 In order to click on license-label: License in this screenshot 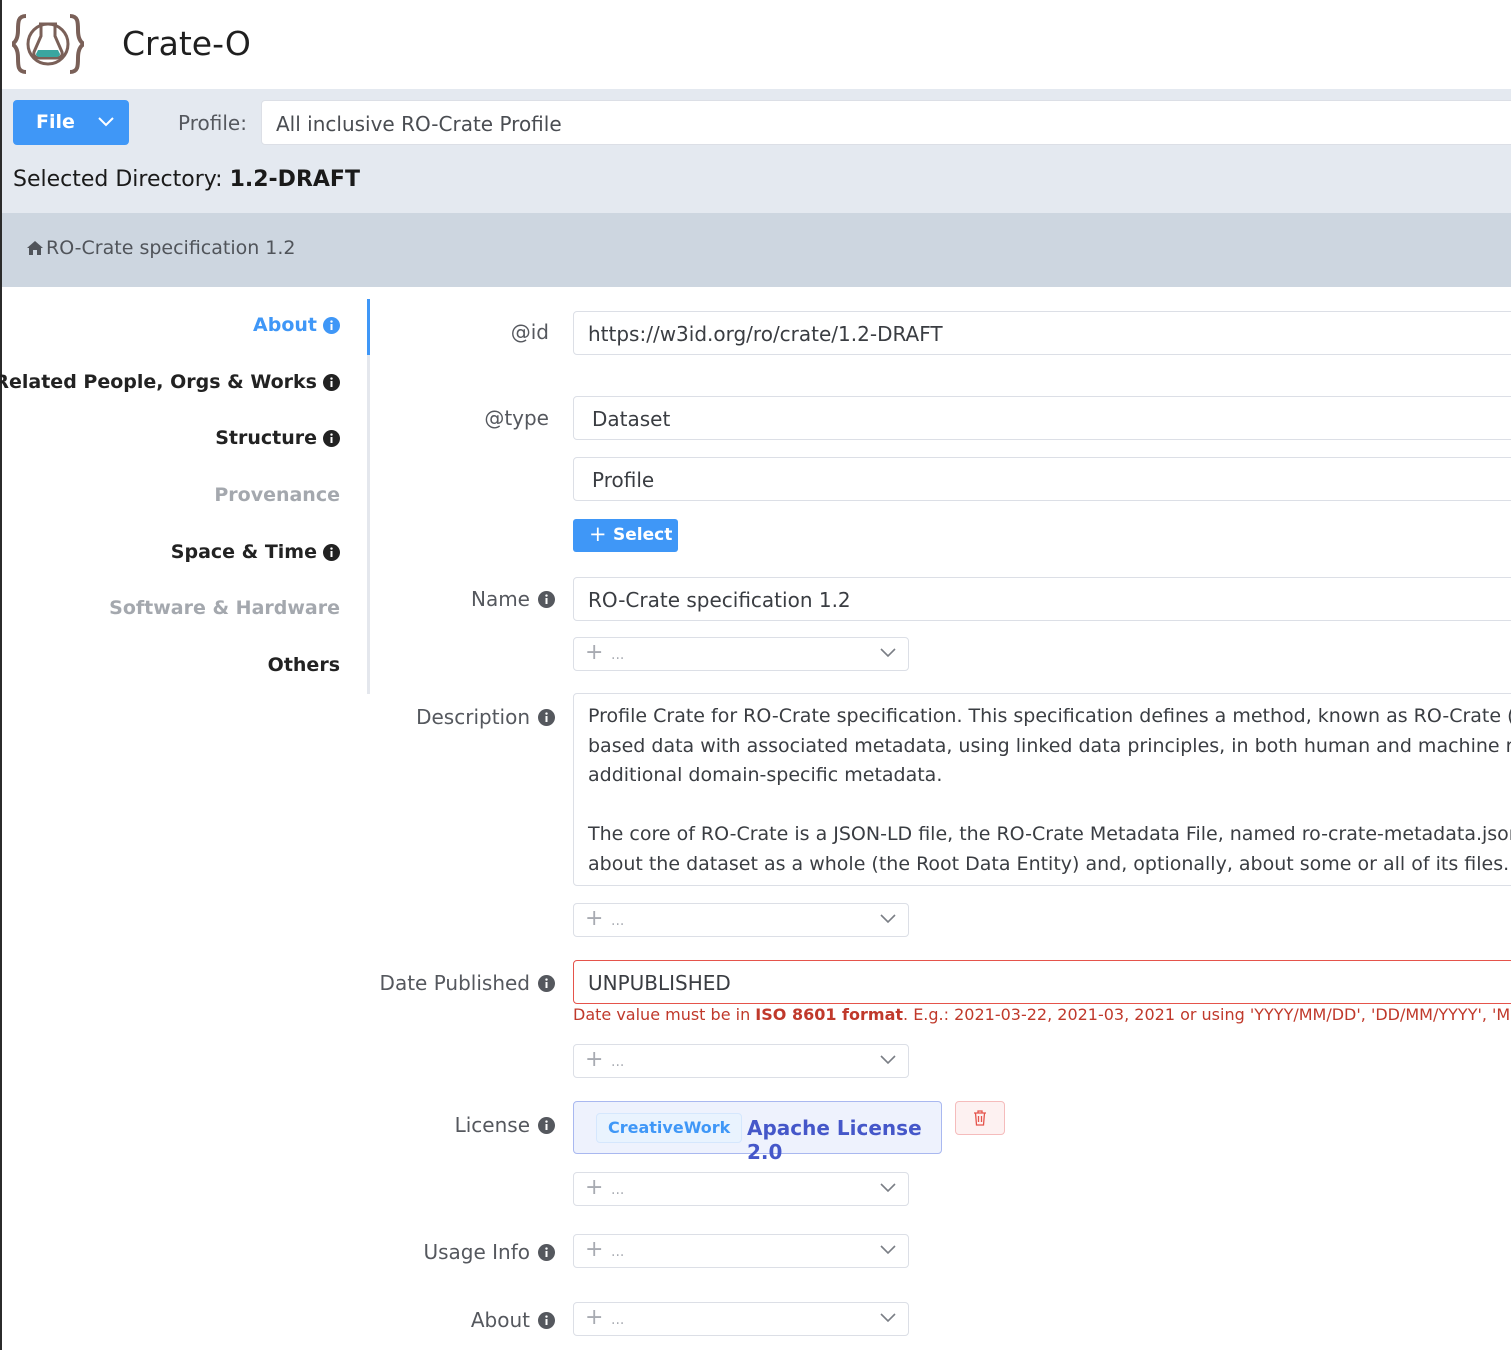, I will do `click(505, 1125)`.